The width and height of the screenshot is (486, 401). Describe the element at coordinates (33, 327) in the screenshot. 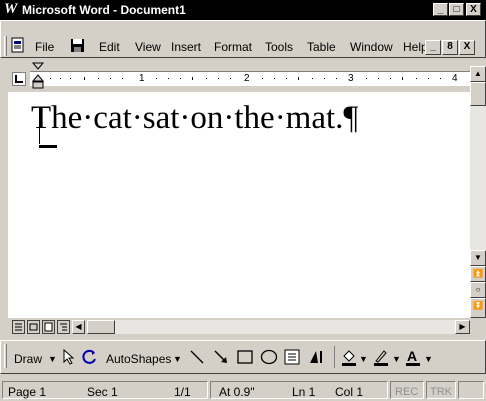

I see `web-layout-view-icon` at that location.